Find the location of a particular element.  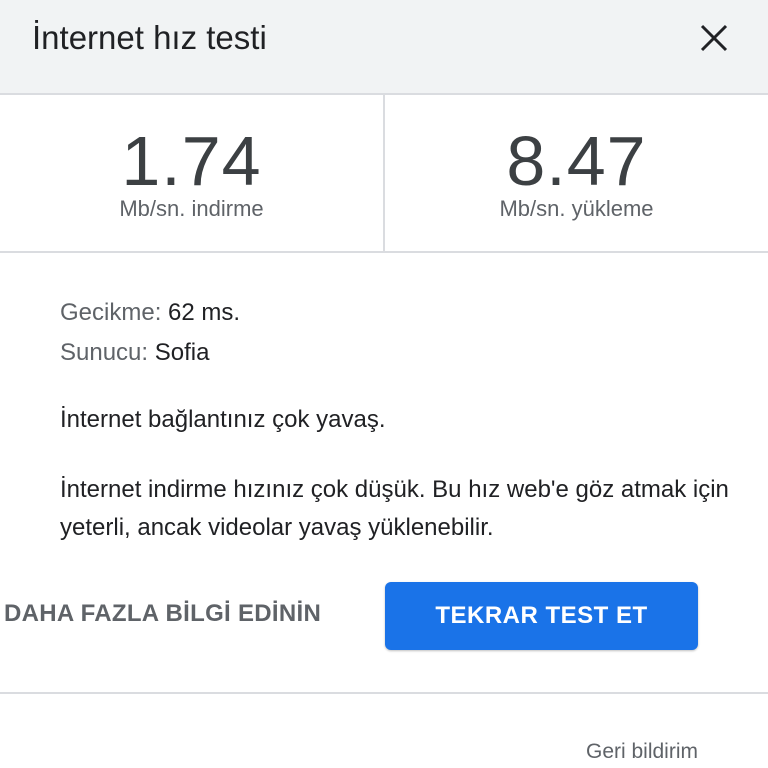

download-metric: 1.74 Mb/sn. indirme is located at coordinates (191, 173).